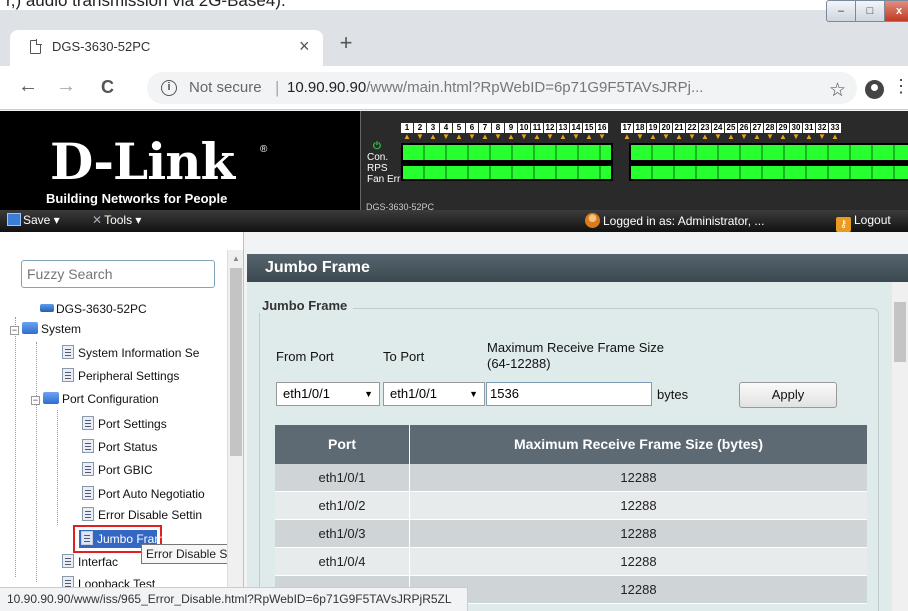 This screenshot has height=611, width=908. Describe the element at coordinates (166, 48) in the screenshot. I see `tab-dgs-3630: DGS-3630-52PC ×` at that location.